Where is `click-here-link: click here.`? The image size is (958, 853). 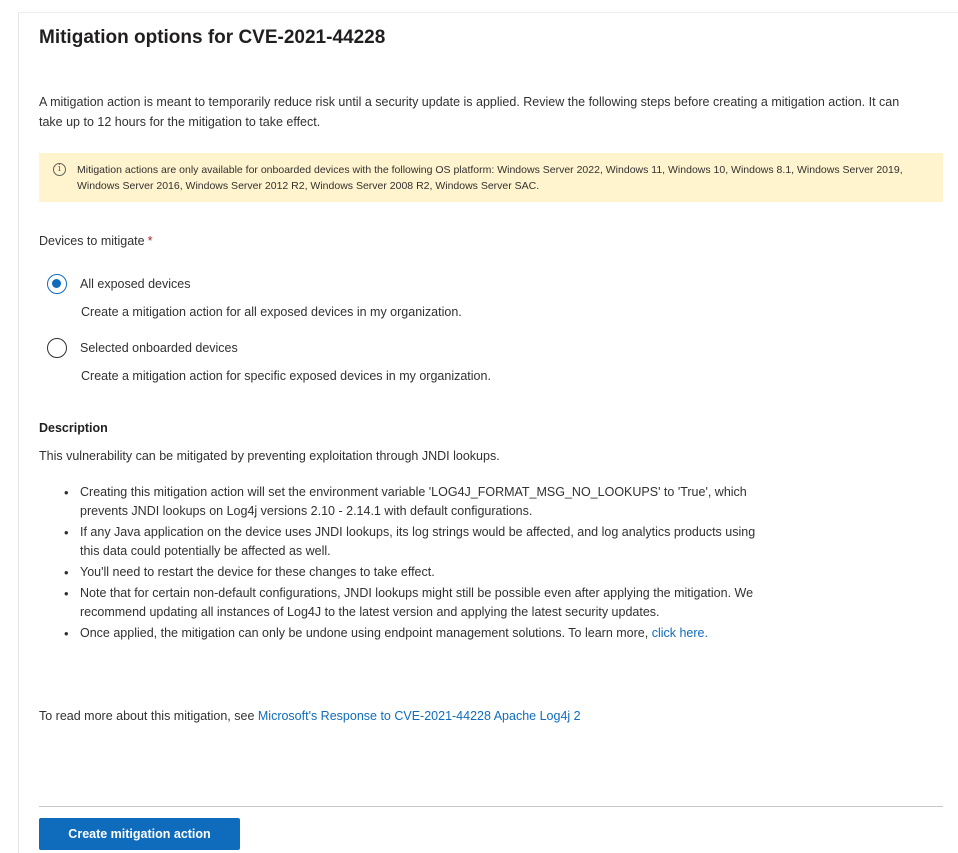 click-here-link: click here. is located at coordinates (680, 633).